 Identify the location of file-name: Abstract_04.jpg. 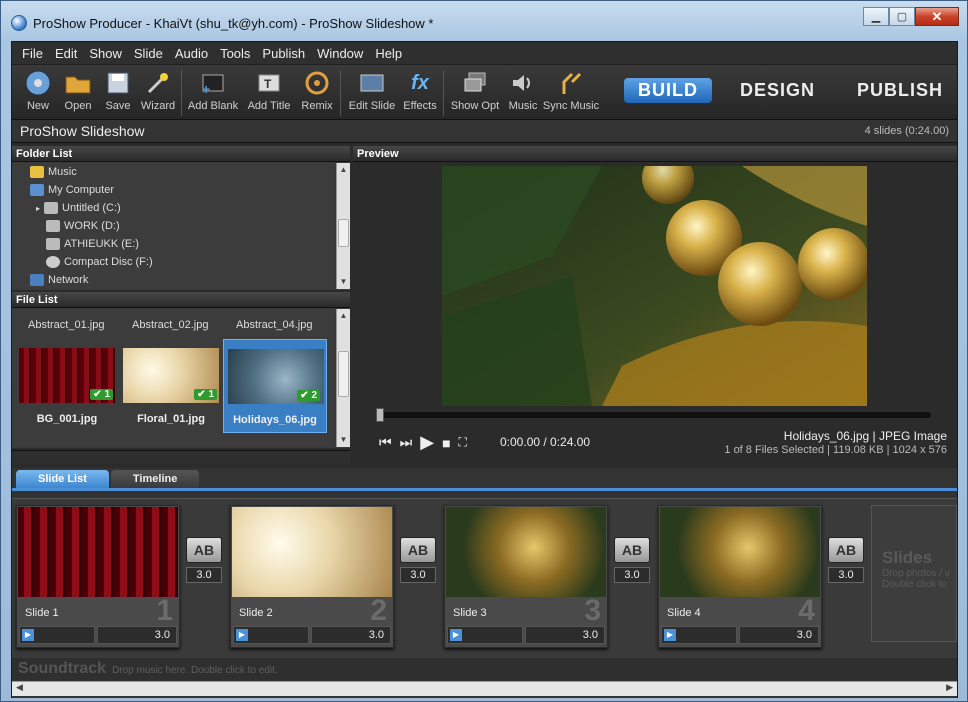
(274, 325).